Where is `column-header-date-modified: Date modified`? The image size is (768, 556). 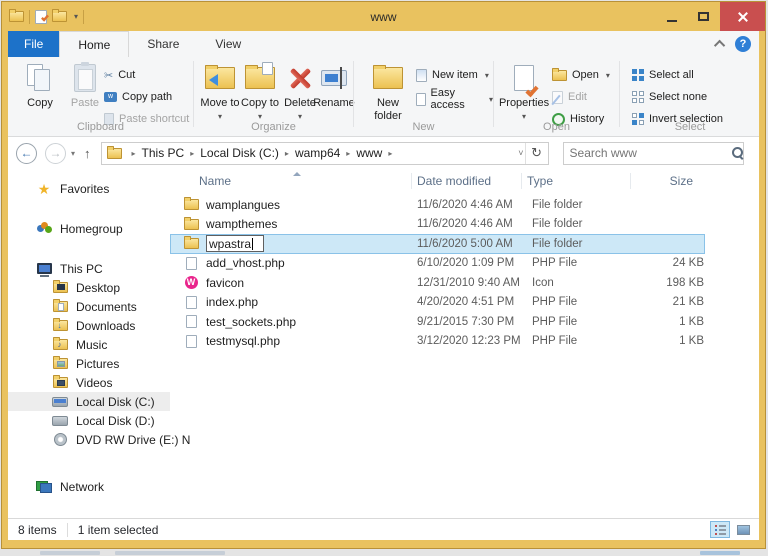
column-header-date-modified: Date modified is located at coordinates (468, 181).